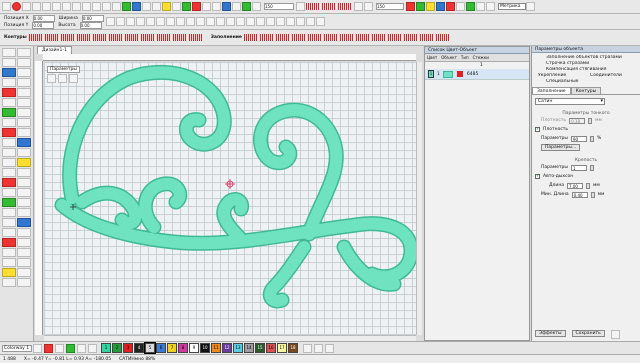 This screenshot has height=363, width=640. I want to click on tool-icon-l21, so click(9, 262).